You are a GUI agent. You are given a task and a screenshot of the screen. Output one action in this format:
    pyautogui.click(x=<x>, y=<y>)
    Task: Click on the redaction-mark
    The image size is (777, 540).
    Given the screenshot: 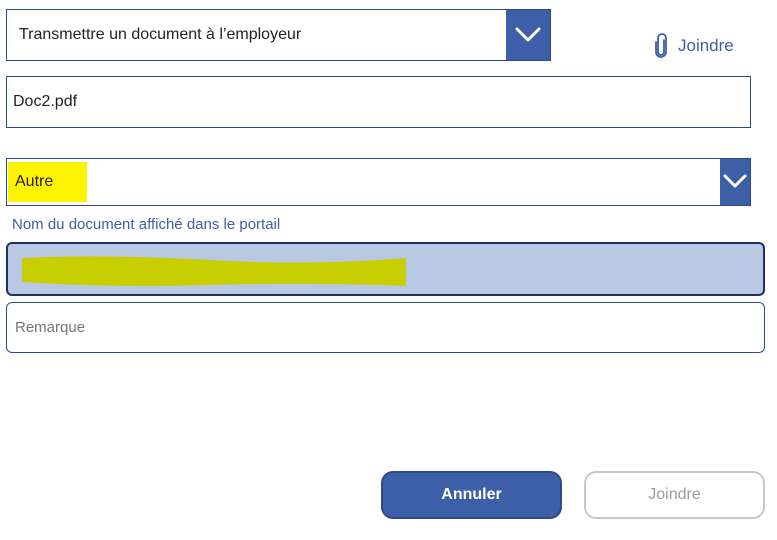 What is the action you would take?
    pyautogui.click(x=214, y=271)
    